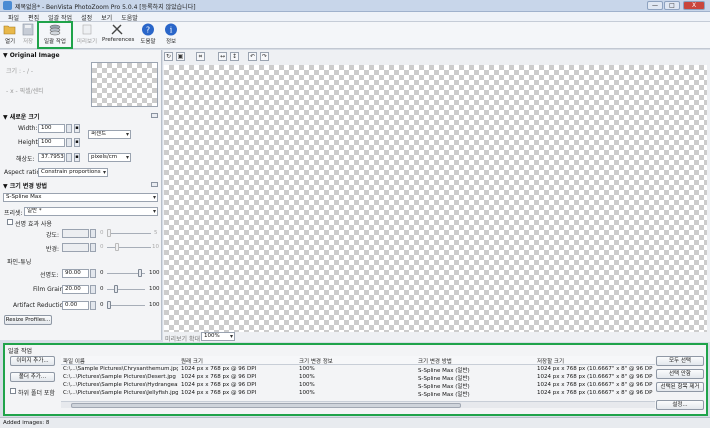 The image size is (710, 428). I want to click on close-button: X, so click(694, 5).